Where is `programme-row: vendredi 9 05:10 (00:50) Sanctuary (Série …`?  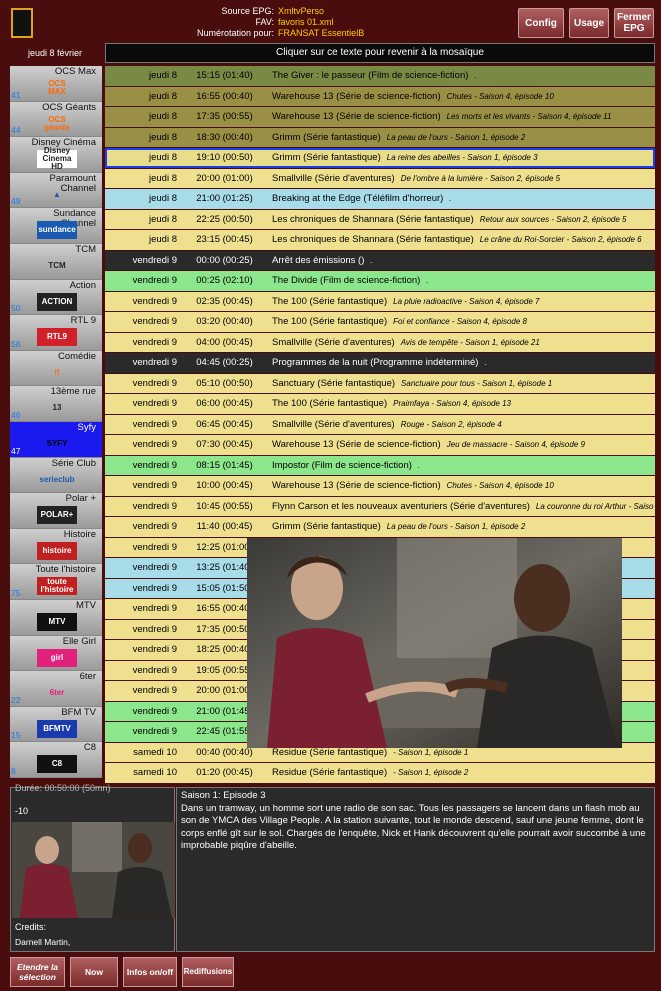
programme-row: vendredi 9 05:10 (00:50) Sanctuary (Série … is located at coordinates (380, 383).